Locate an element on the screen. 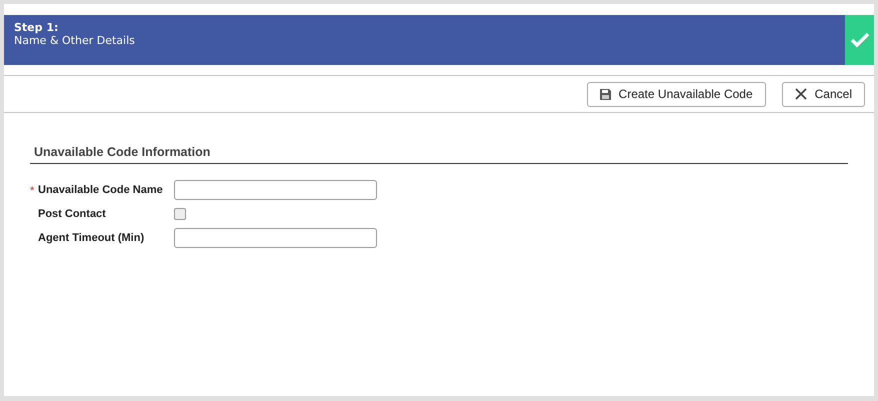  field-label: Unavailable Code Name is located at coordinates (101, 190).